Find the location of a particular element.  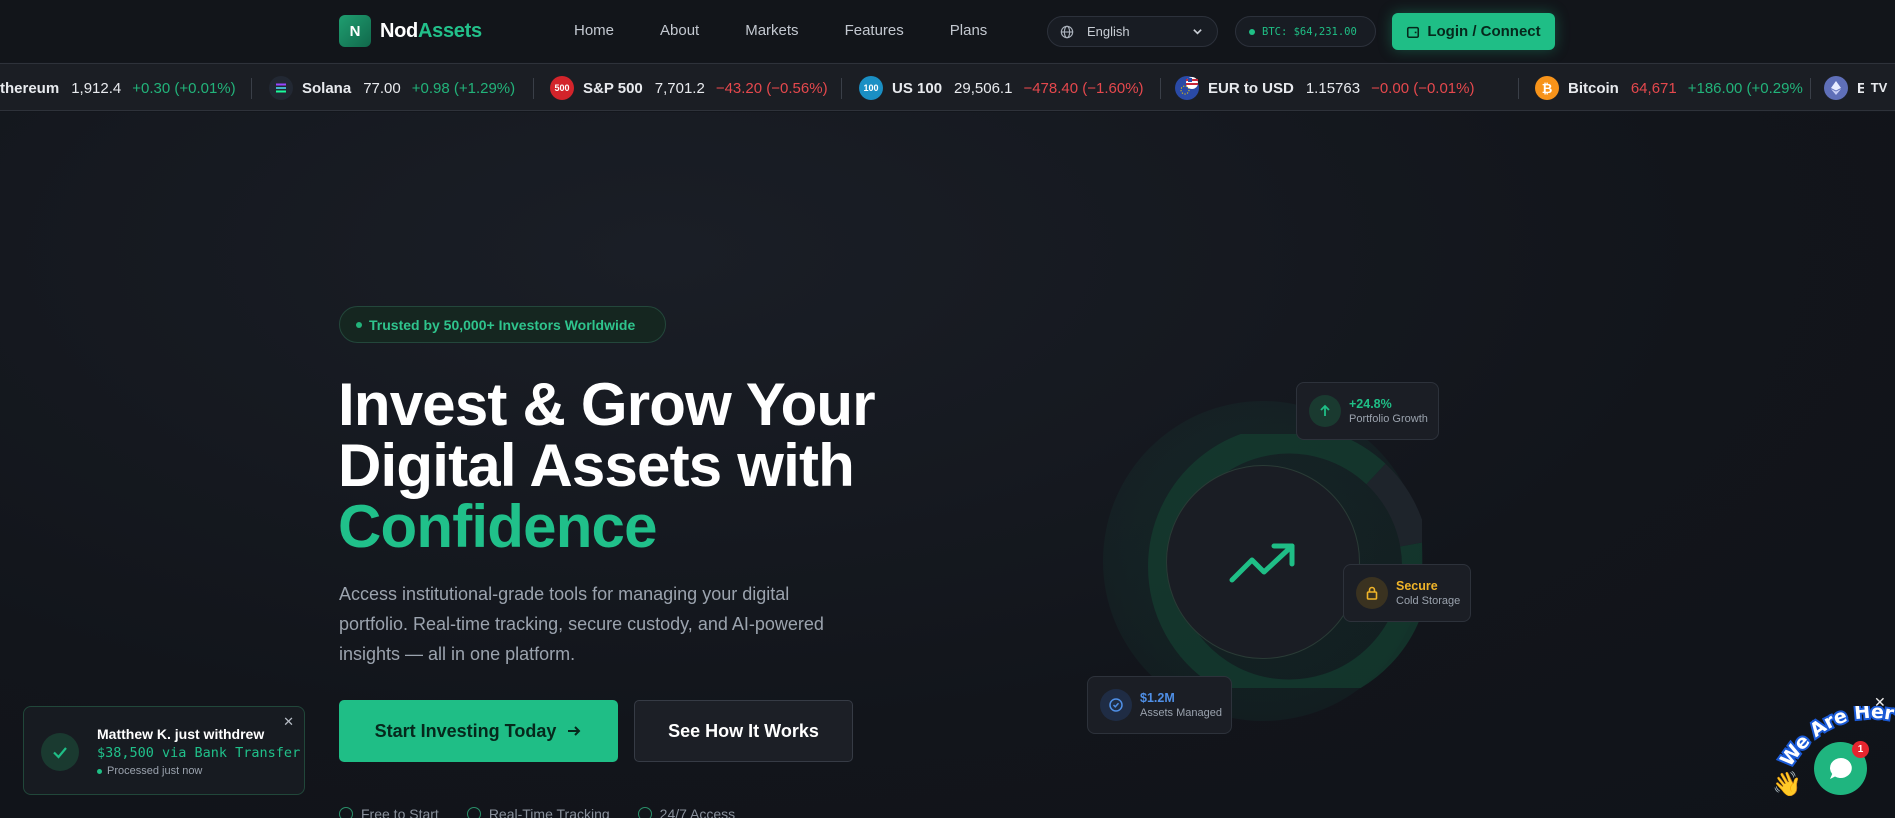

sp500-icon: 500 is located at coordinates (562, 88).